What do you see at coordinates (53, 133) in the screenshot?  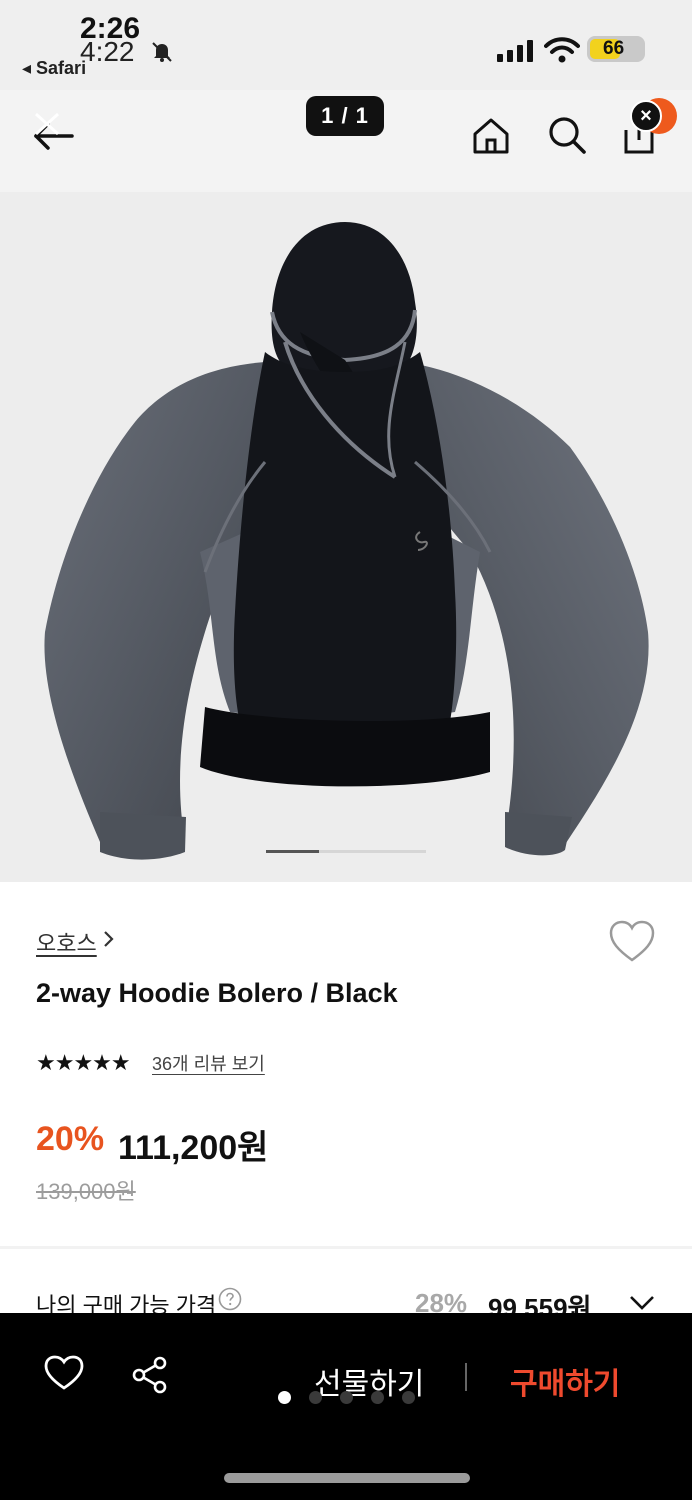 I see `back-arrow-icon` at bounding box center [53, 133].